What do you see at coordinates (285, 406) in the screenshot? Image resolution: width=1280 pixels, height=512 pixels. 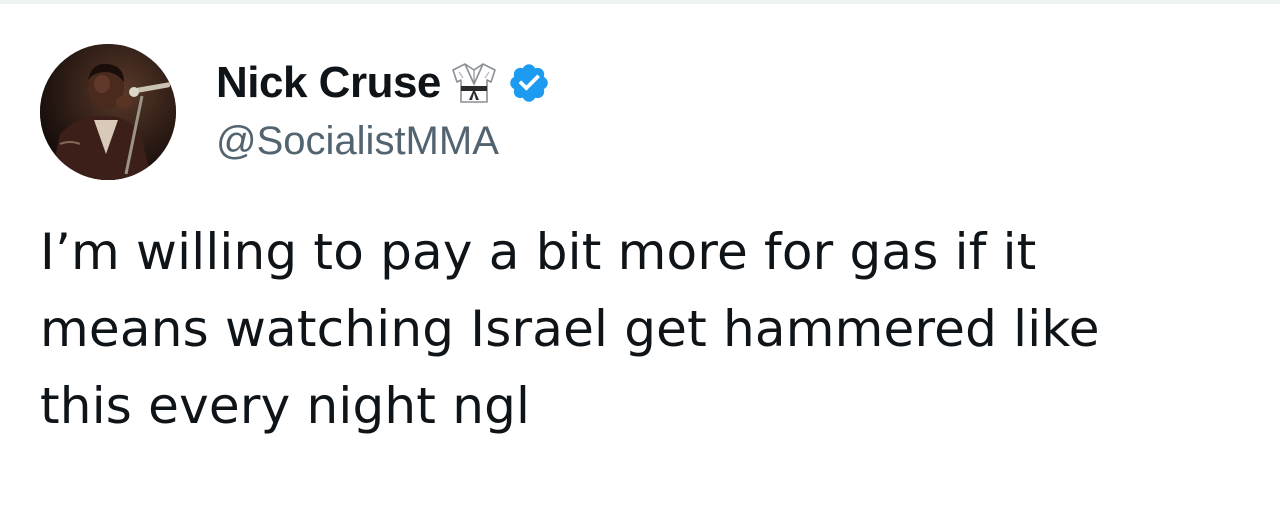 I see `tweet-text-line: this every night ngl` at bounding box center [285, 406].